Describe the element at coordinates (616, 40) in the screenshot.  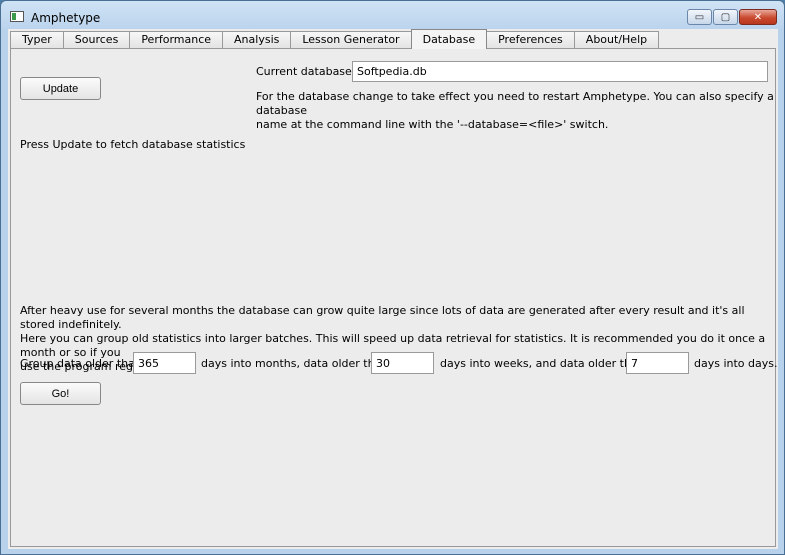
I see `tab-about-help: About/Help` at that location.